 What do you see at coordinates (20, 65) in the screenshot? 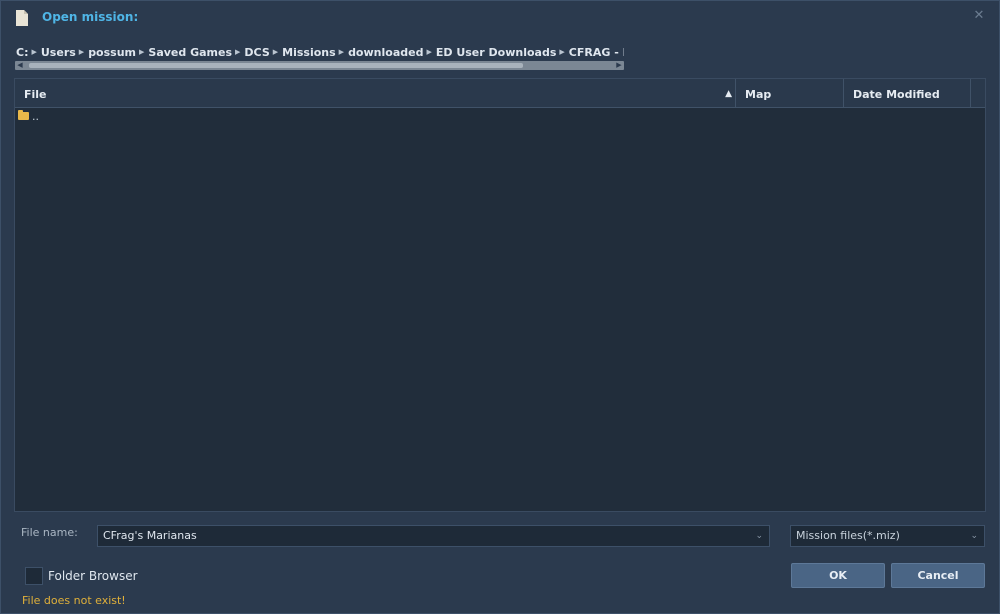
I see `scroll-left-icon: ◀` at bounding box center [20, 65].